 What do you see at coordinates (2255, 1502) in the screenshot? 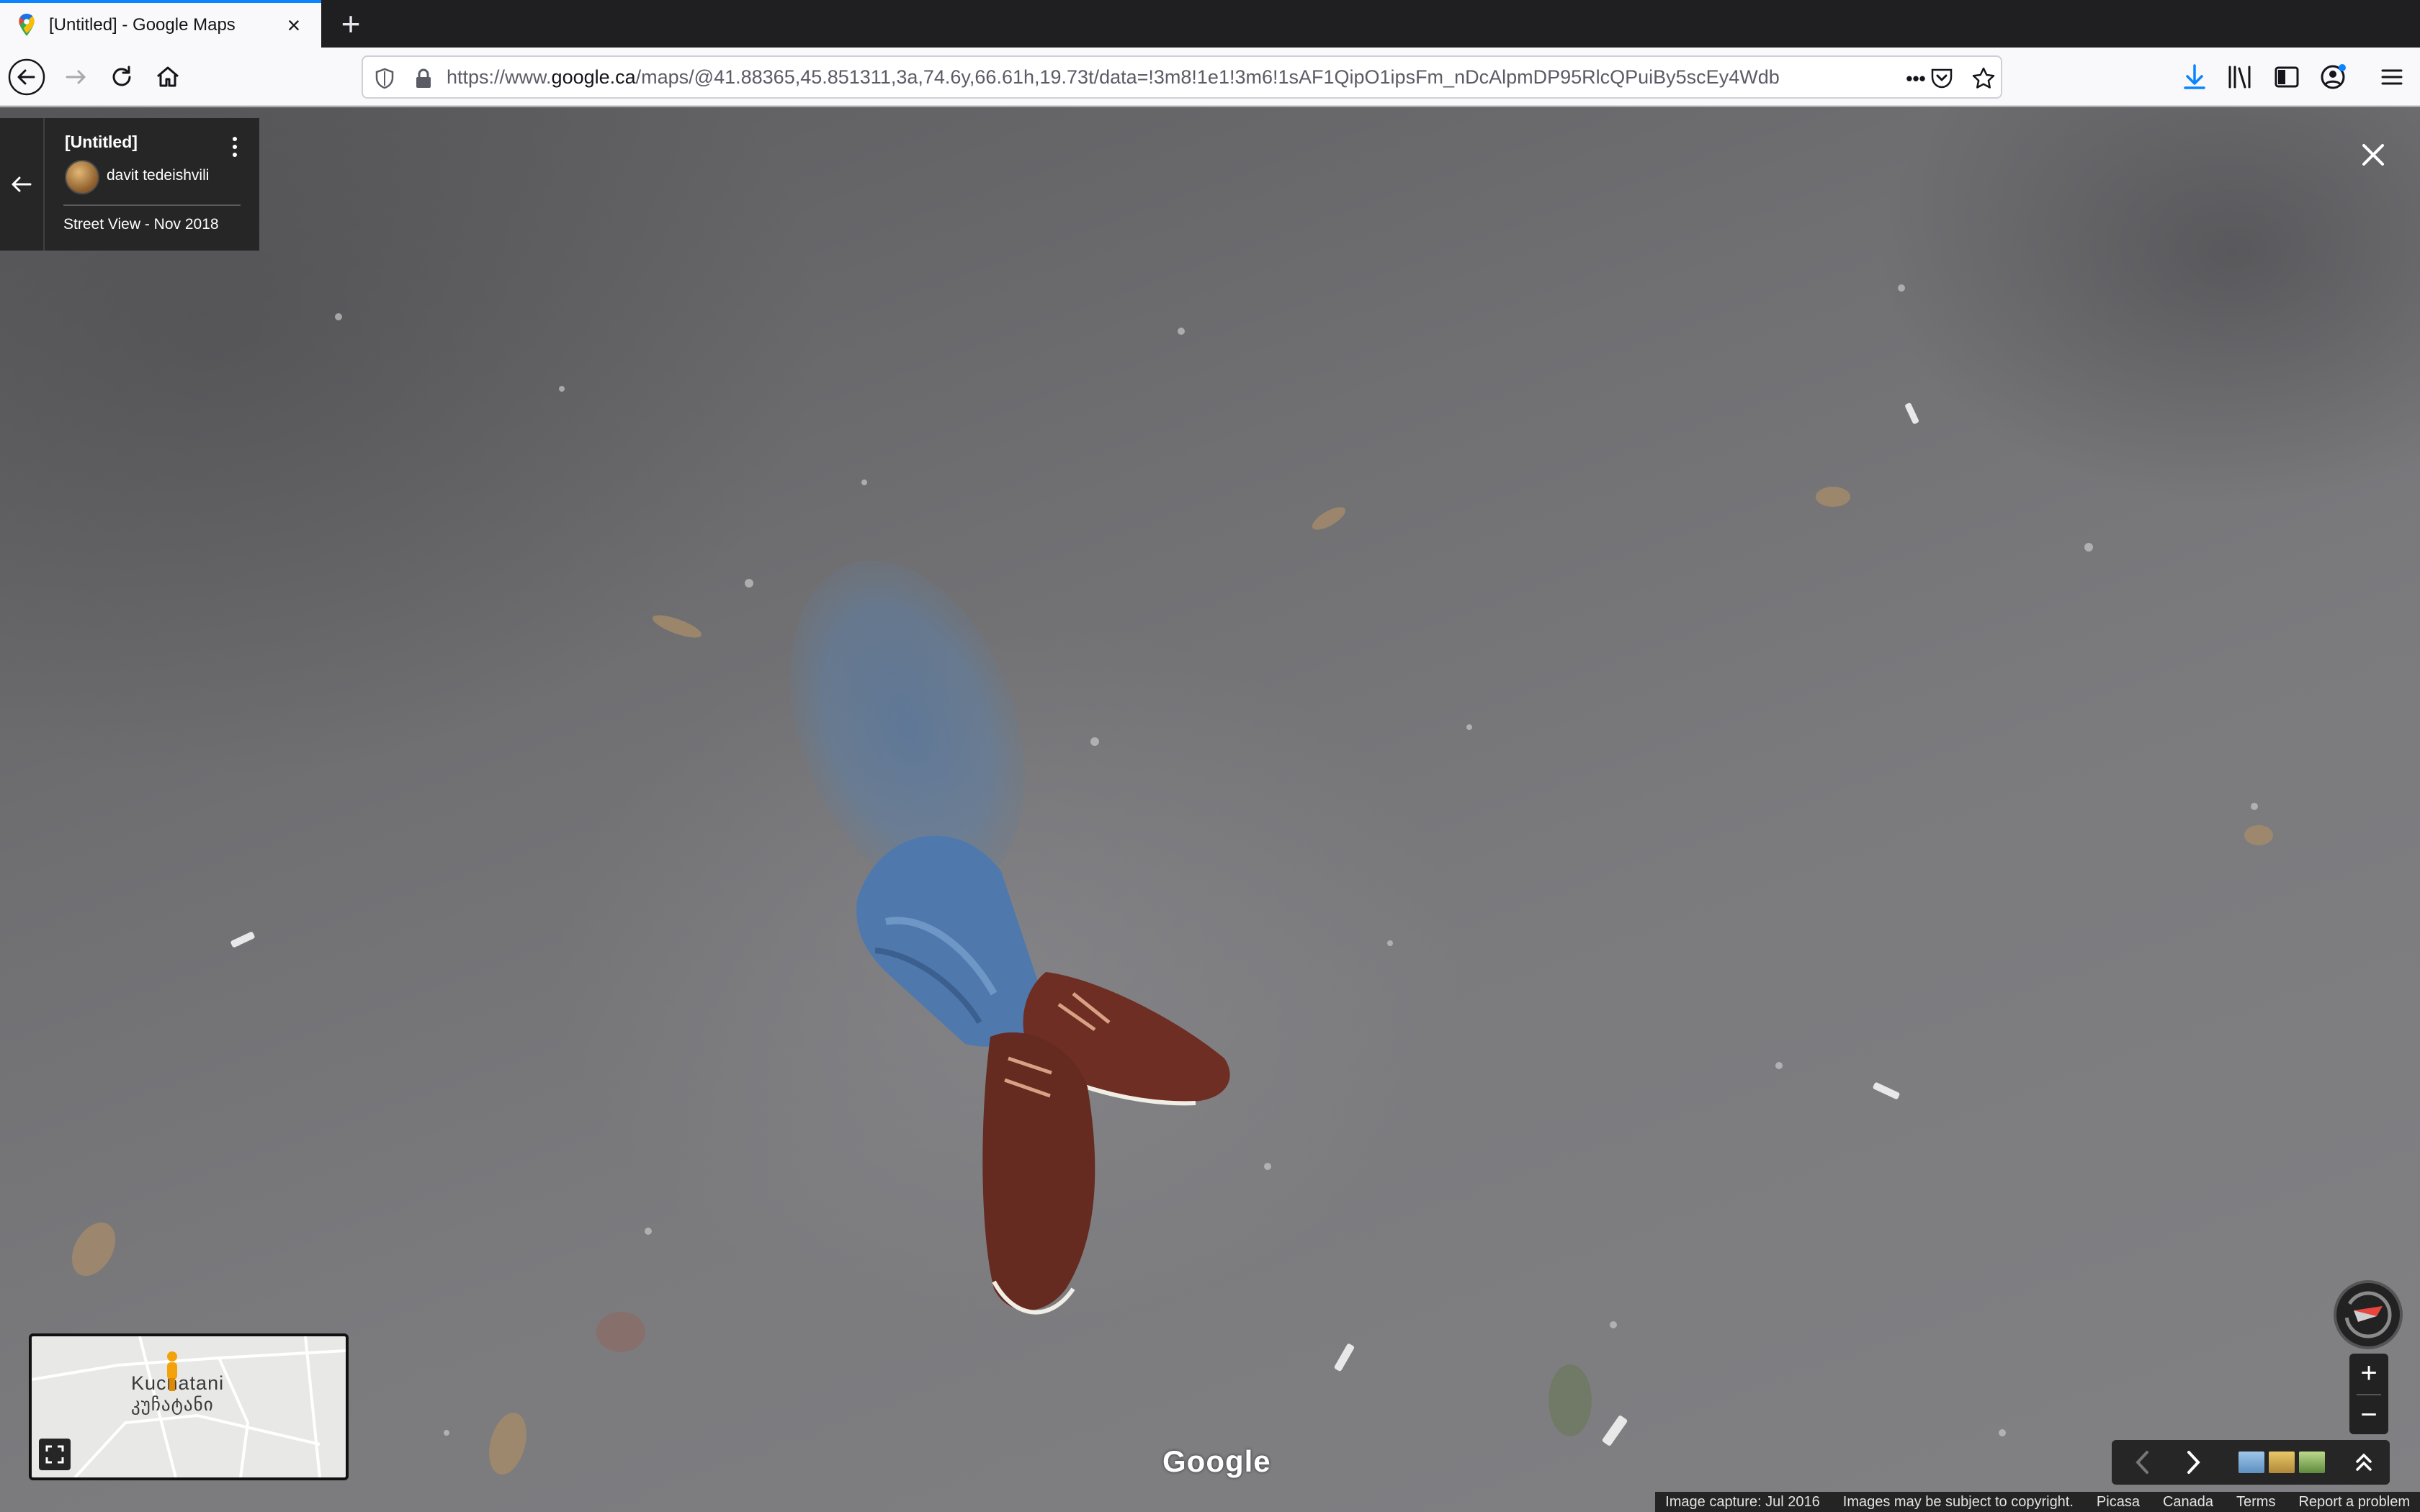
I see `terms-link: Terms` at bounding box center [2255, 1502].